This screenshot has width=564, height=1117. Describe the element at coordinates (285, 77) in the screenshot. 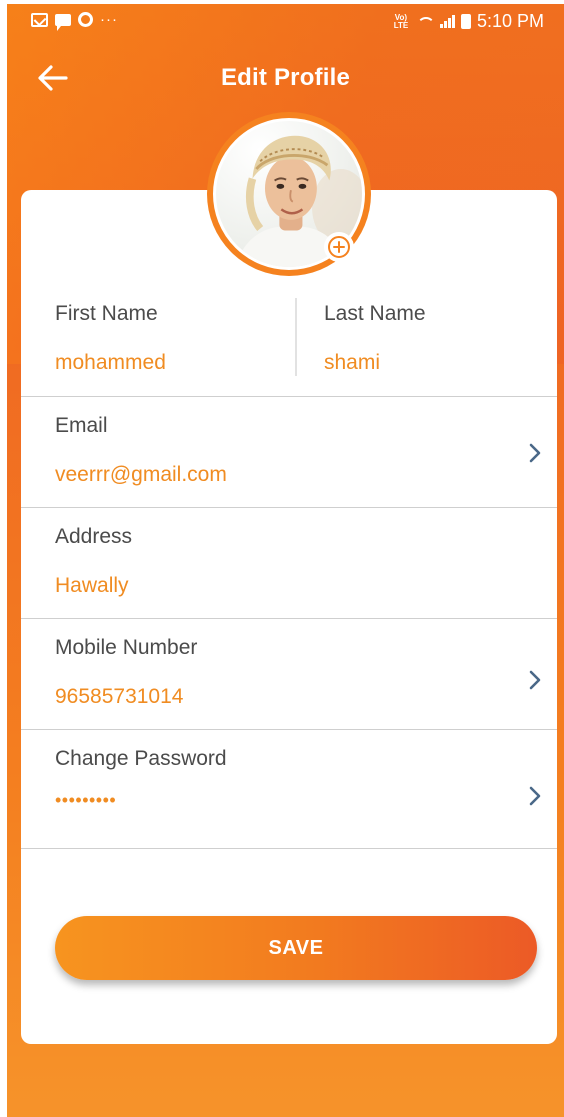

I see `page-title: Edit Profile` at that location.